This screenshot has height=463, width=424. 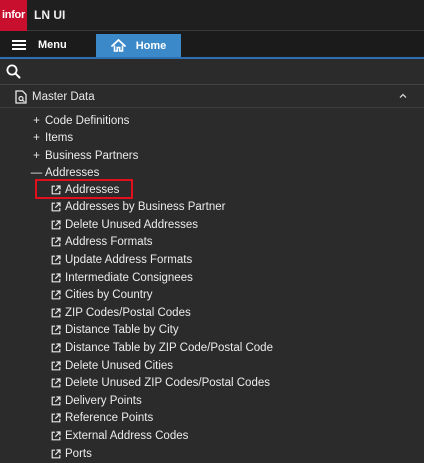 What do you see at coordinates (212, 73) in the screenshot?
I see `search-bar` at bounding box center [212, 73].